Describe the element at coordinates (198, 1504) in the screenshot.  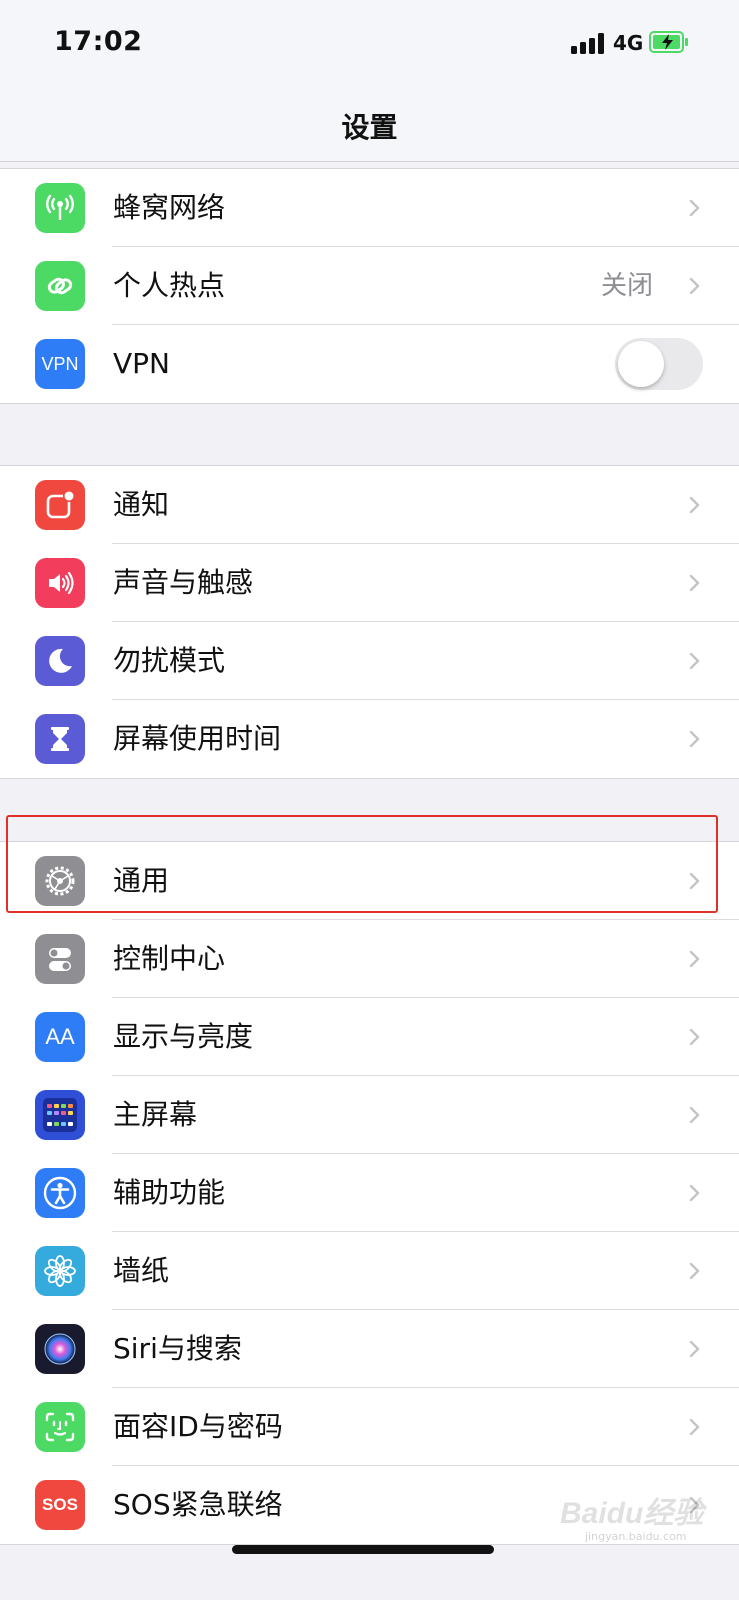
I see `row-label: SOS紧急联络` at that location.